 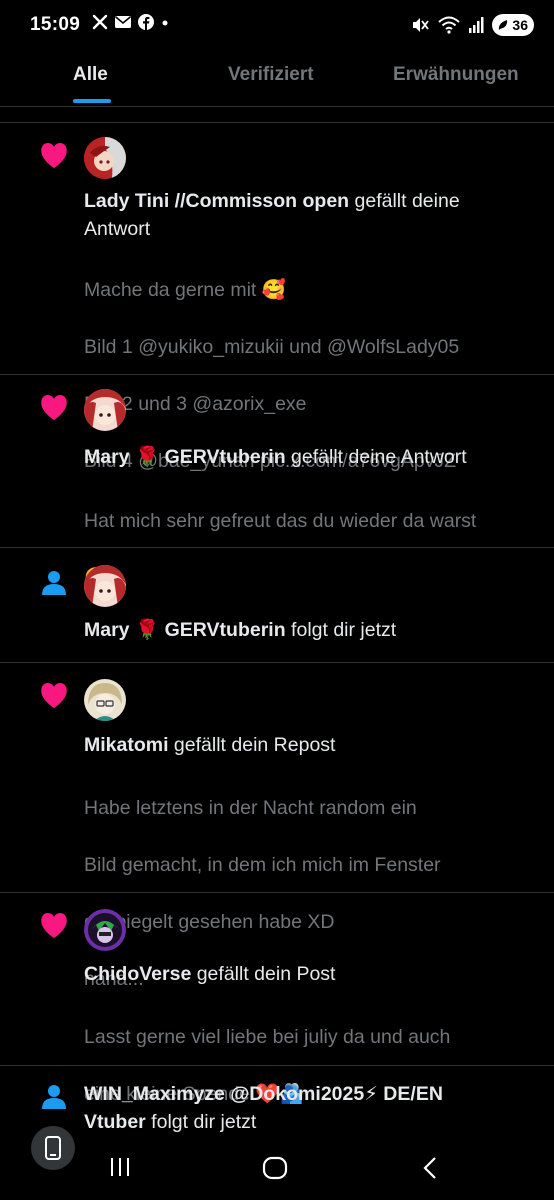 I want to click on tab-erwaehnungen: Erwähnungen, so click(x=456, y=75).